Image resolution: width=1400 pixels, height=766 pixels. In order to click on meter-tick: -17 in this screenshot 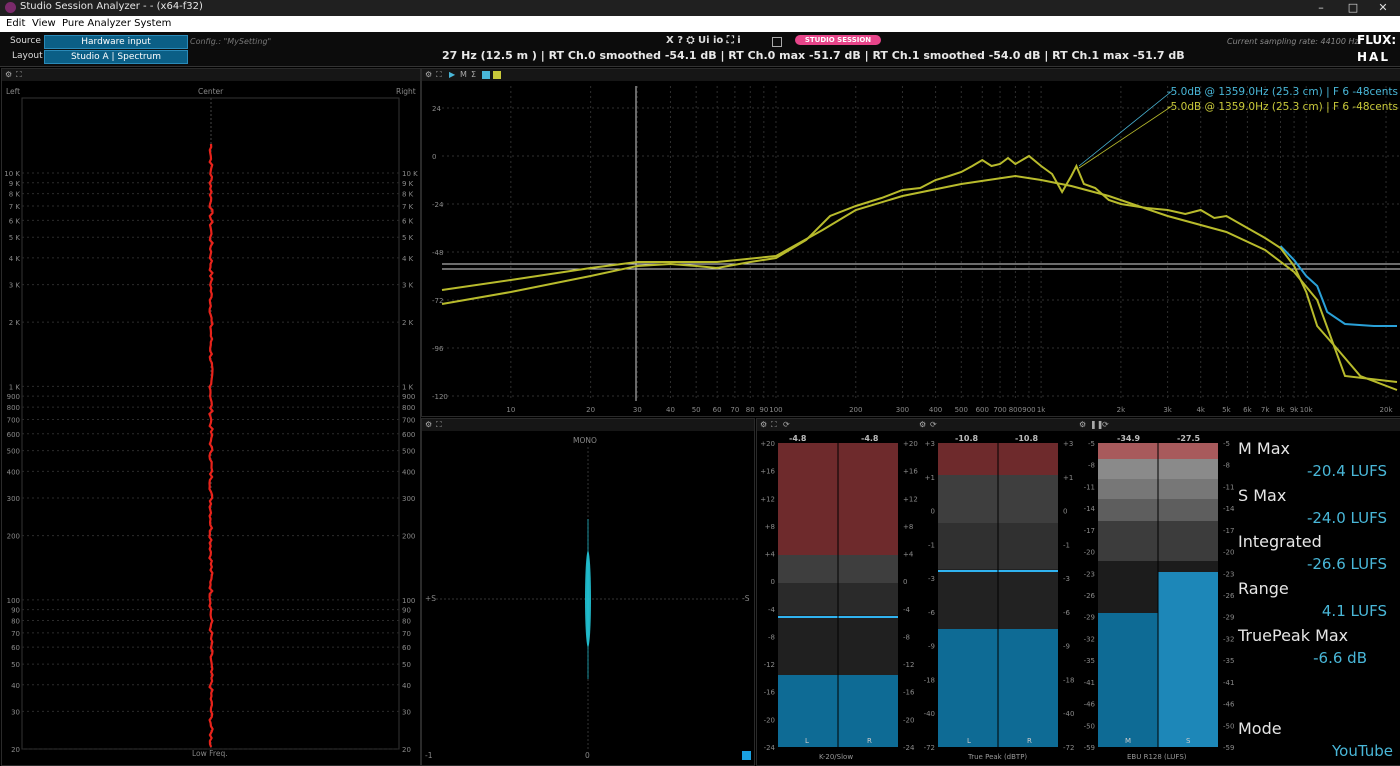, I will do `click(1089, 531)`.